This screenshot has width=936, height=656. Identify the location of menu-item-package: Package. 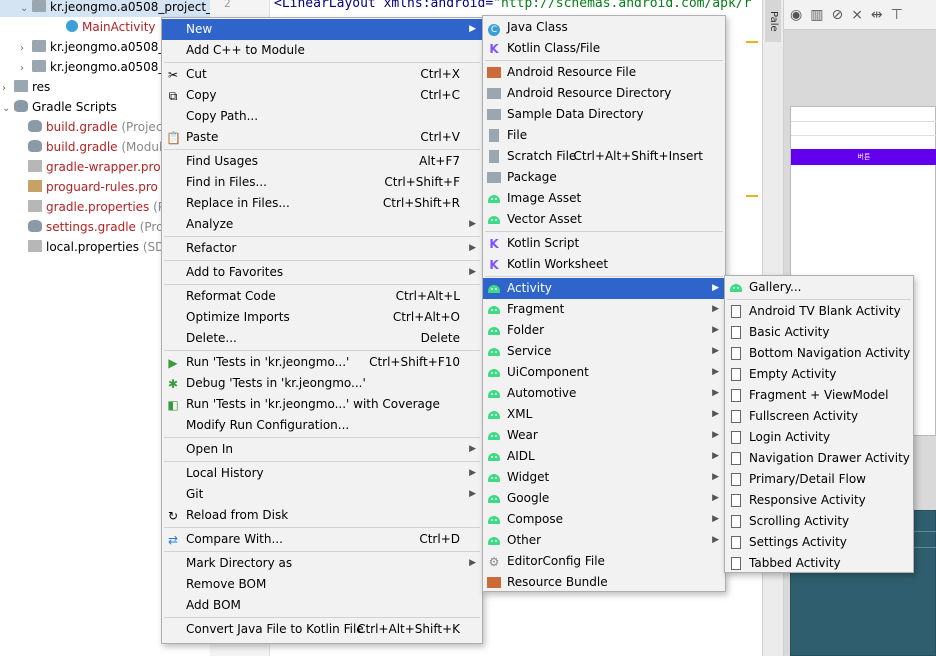
(604, 177).